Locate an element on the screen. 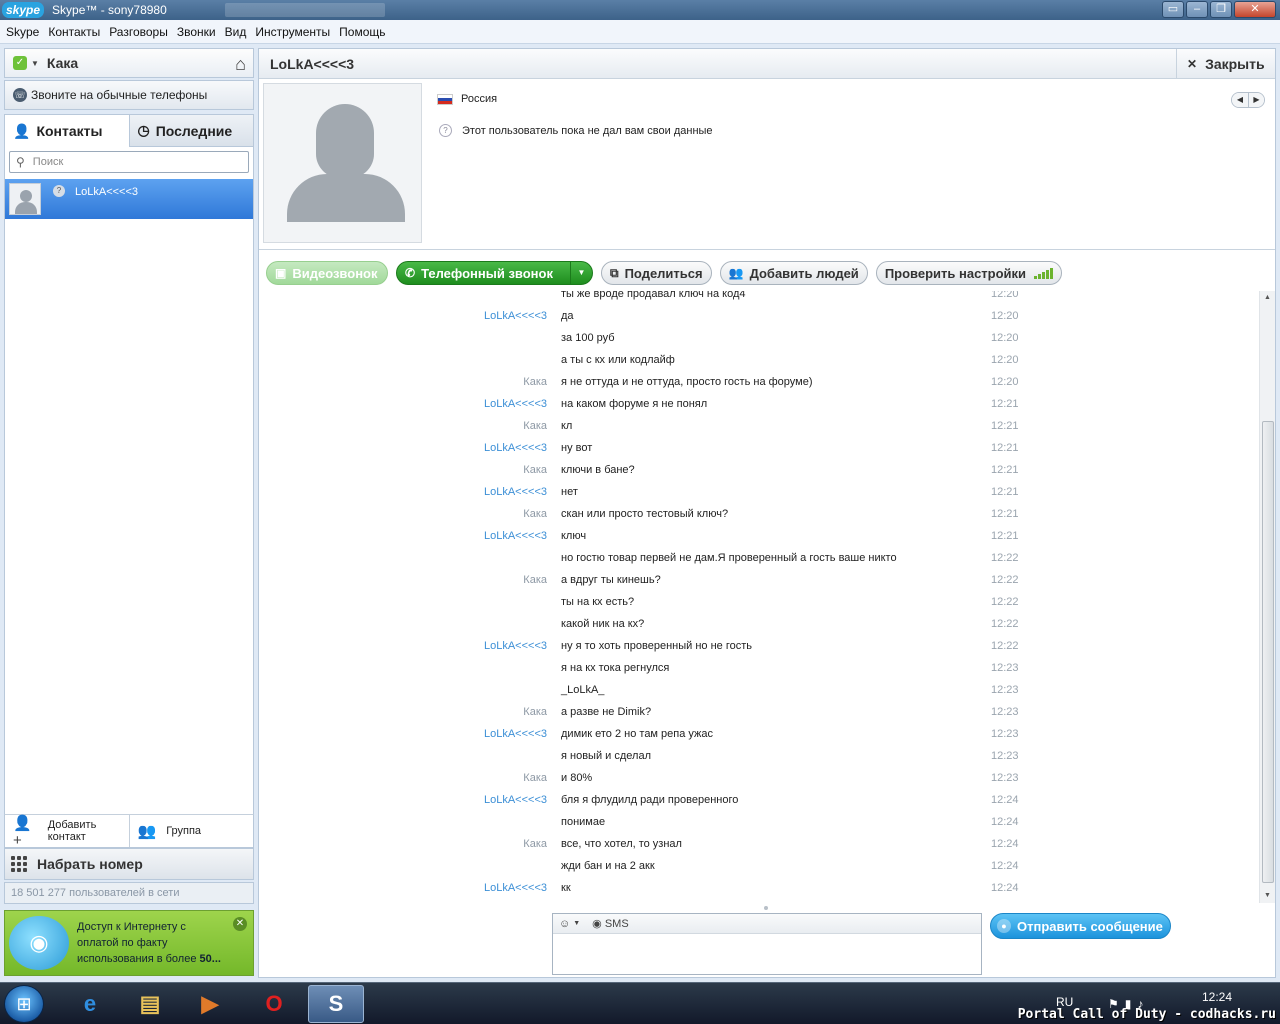 Image resolution: width=1280 pixels, height=1024 pixels. scroll-up-arrow-icon: ▲ is located at coordinates (1267, 298).